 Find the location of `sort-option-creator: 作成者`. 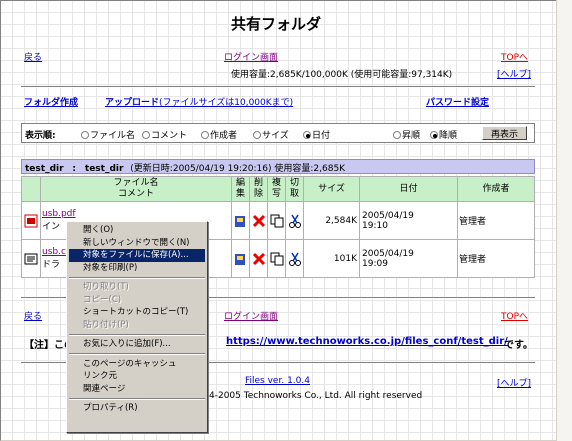

sort-option-creator: 作成者 is located at coordinates (219, 134).